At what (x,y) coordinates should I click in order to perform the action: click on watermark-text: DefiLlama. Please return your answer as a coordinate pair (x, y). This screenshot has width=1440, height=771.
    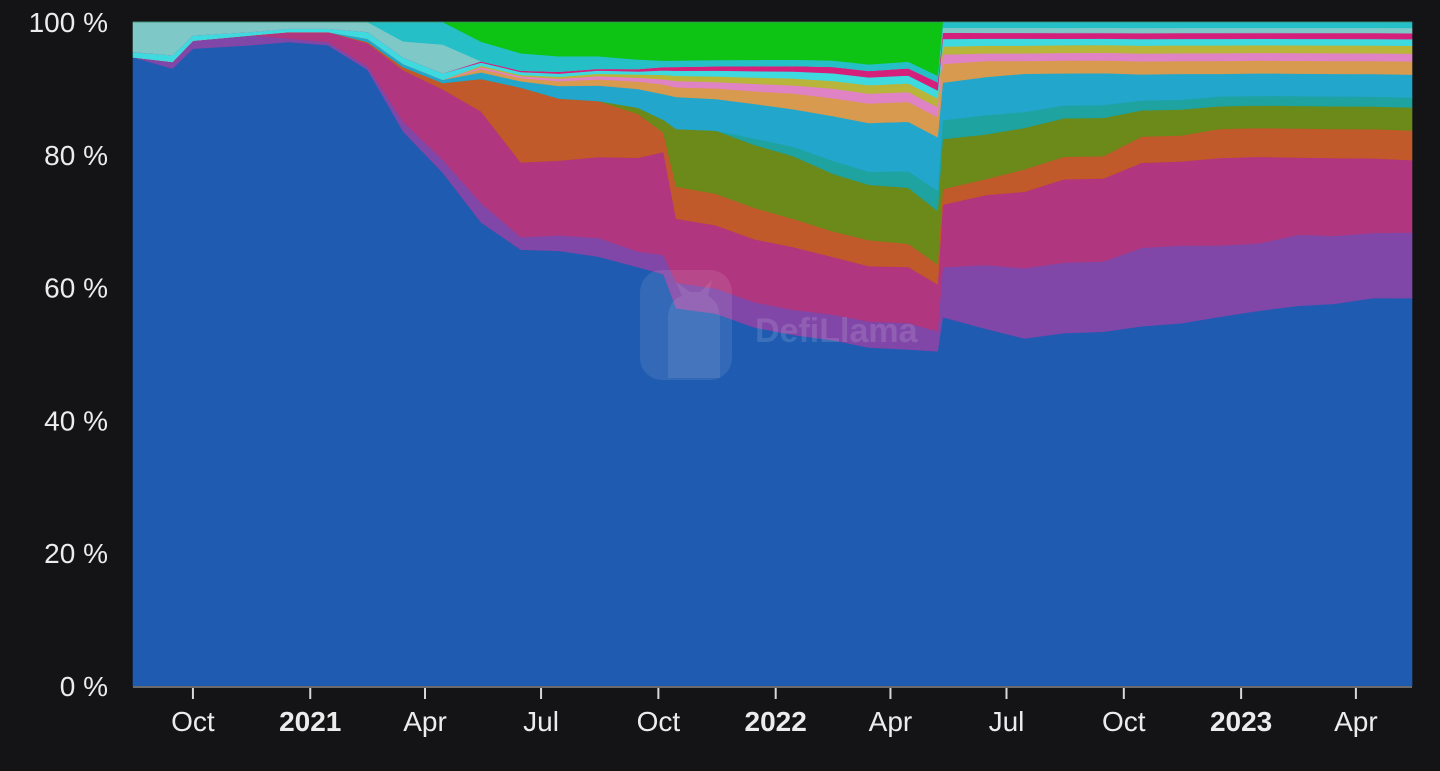
    Looking at the image, I should click on (837, 331).